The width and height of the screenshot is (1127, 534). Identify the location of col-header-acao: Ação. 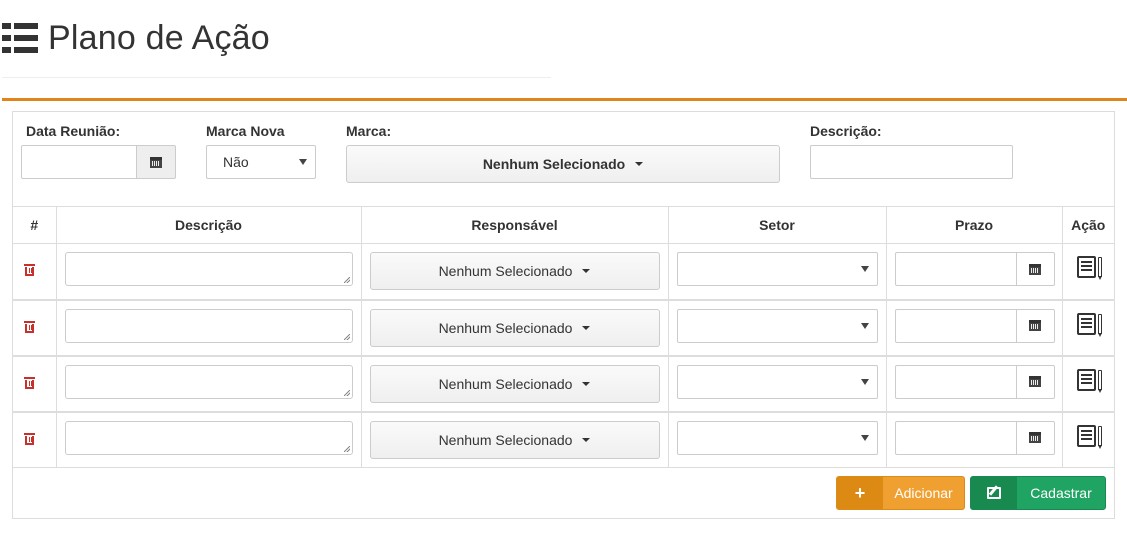
(1087, 225).